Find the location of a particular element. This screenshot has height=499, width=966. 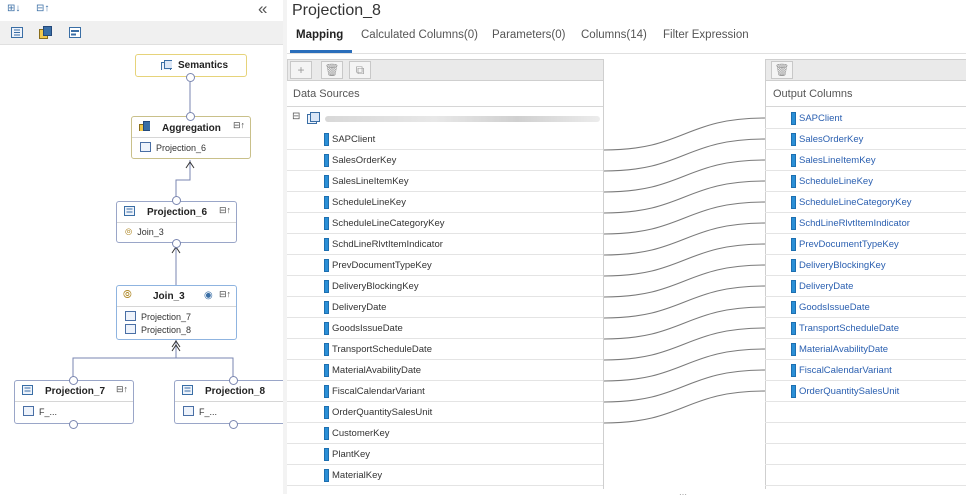

mapping-lines is located at coordinates (684, 270).